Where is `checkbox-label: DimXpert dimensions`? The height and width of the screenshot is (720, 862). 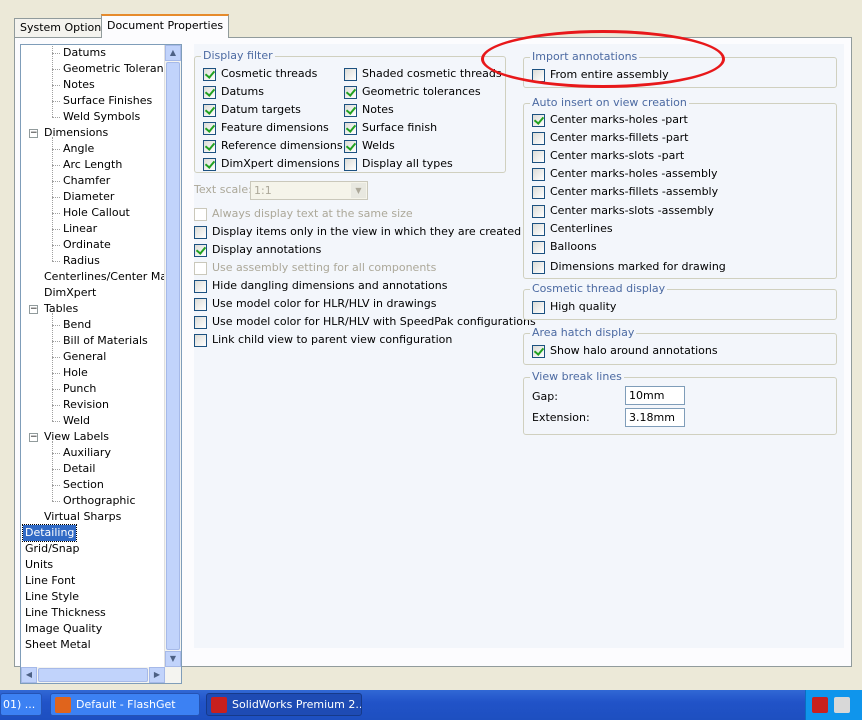
checkbox-label: DimXpert dimensions is located at coordinates (280, 163).